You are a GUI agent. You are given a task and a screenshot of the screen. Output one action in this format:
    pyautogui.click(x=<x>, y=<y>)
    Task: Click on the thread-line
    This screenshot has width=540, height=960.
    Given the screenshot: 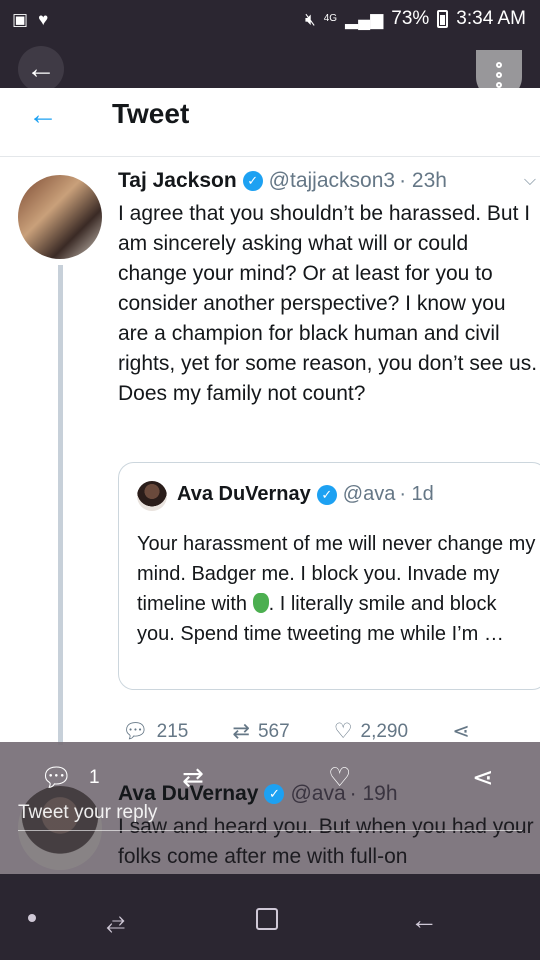 What is the action you would take?
    pyautogui.click(x=60, y=505)
    